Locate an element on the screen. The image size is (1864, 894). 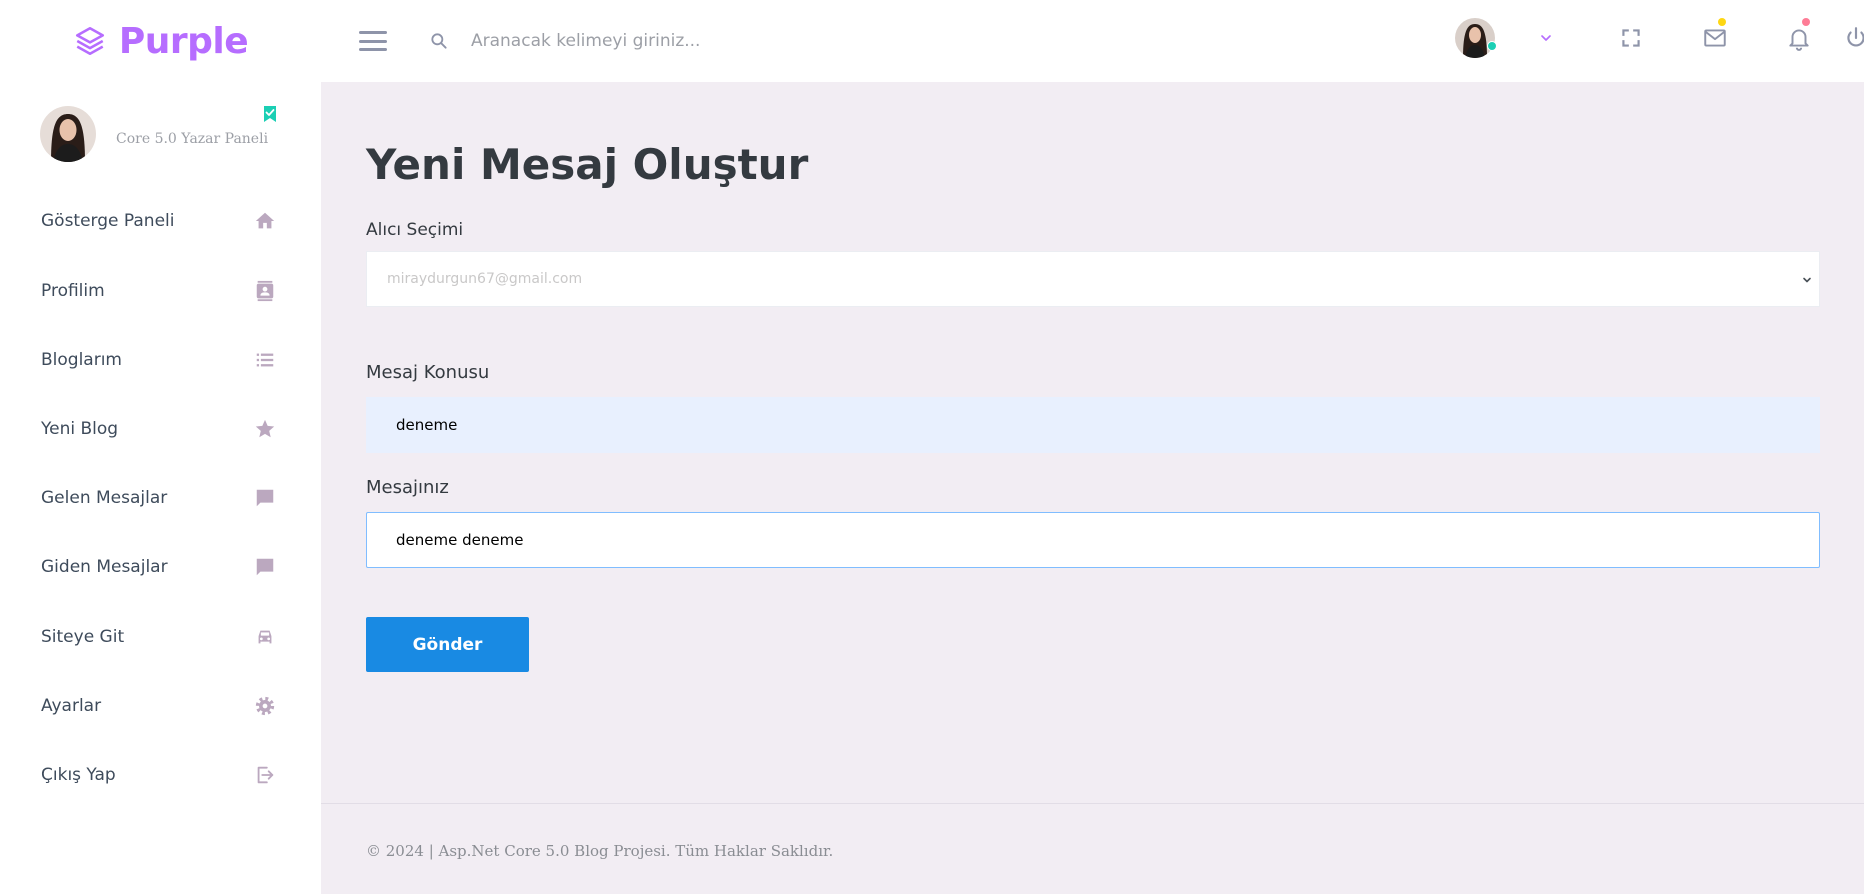
search-bar is located at coordinates (660, 41).